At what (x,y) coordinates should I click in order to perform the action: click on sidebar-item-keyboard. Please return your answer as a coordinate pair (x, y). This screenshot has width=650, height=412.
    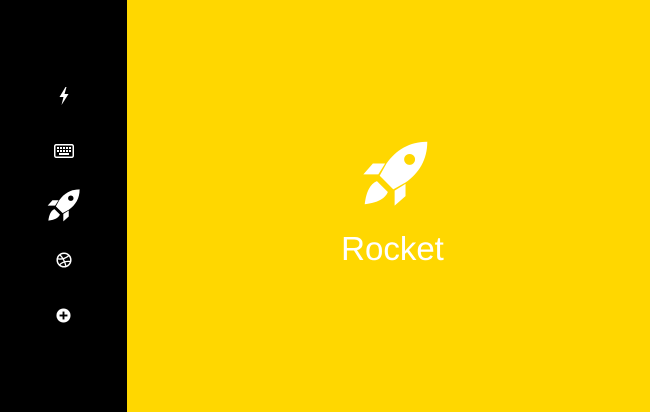
    Looking at the image, I should click on (63, 151).